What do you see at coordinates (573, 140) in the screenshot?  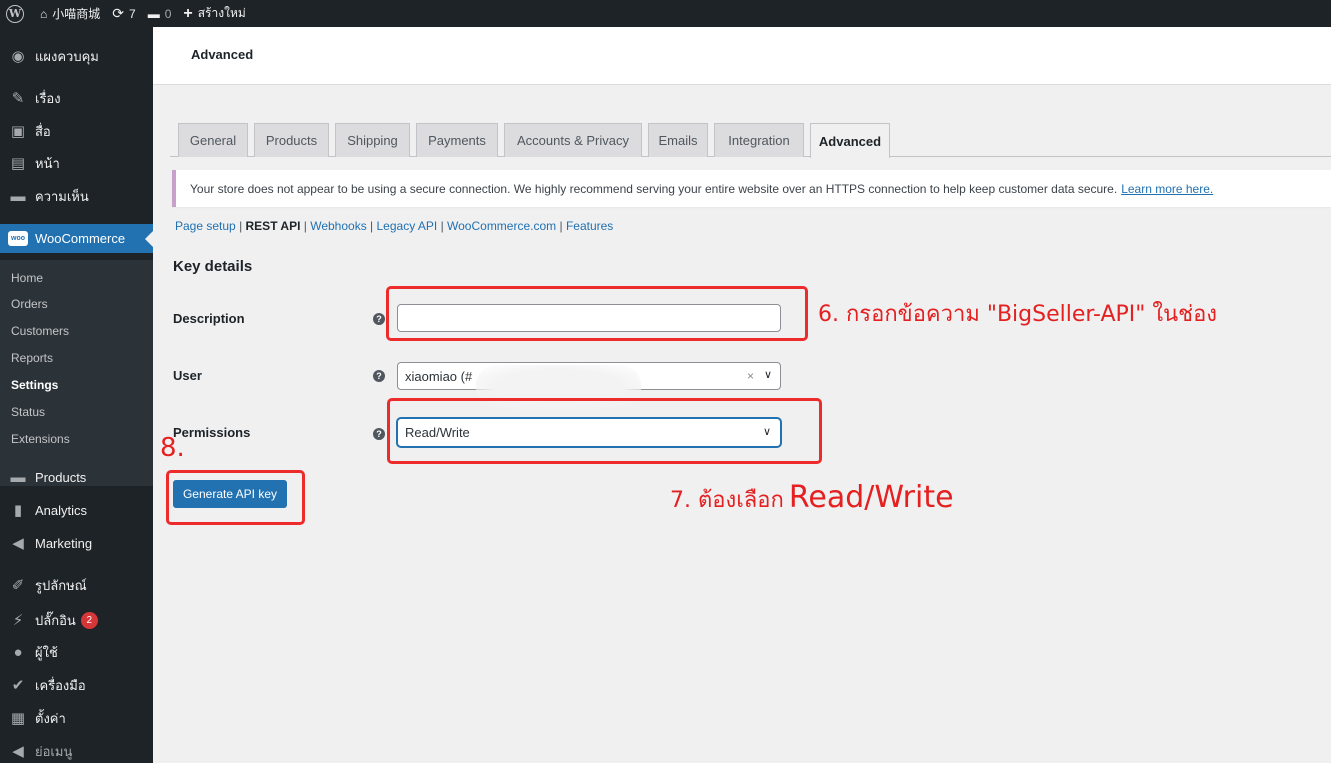 I see `tab-accounts-privacy: Accounts & Privacy` at bounding box center [573, 140].